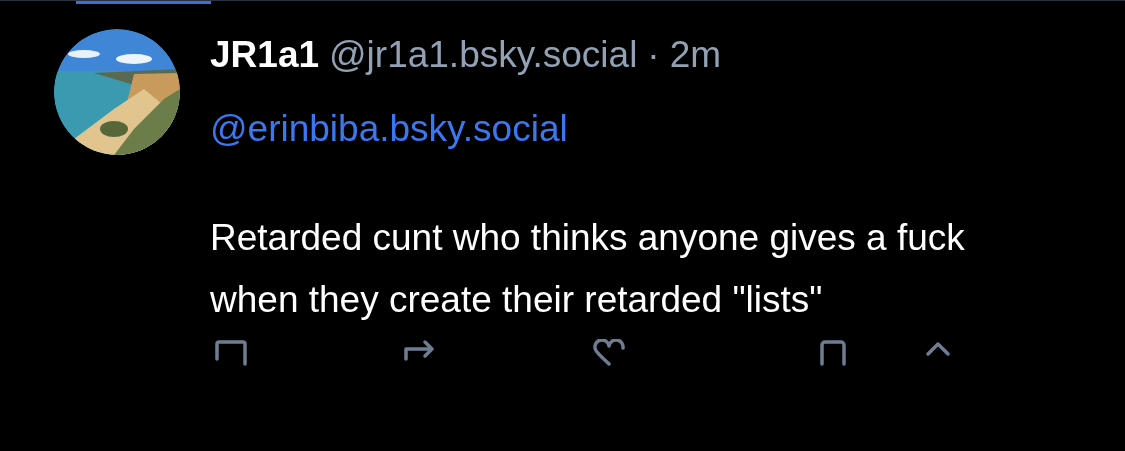 The width and height of the screenshot is (1125, 451). Describe the element at coordinates (695, 55) in the screenshot. I see `post-time: 2m` at that location.